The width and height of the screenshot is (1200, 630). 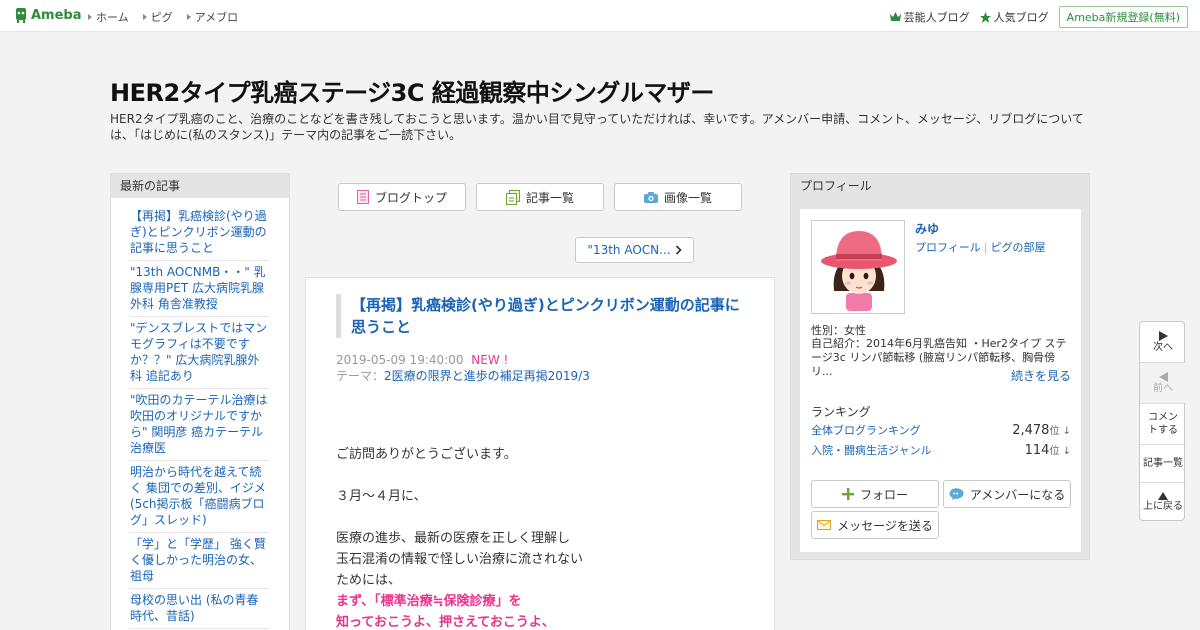 I want to click on blog-title: HER2タイプ乳癌ステージ3C 経過観察中シングルマザー, so click(x=412, y=90).